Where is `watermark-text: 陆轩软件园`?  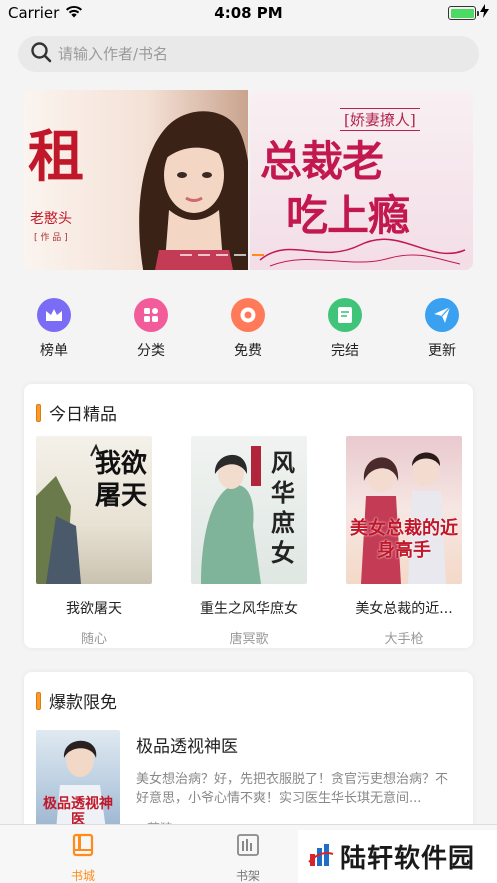
watermark-text: 陆轩软件园 is located at coordinates (408, 859).